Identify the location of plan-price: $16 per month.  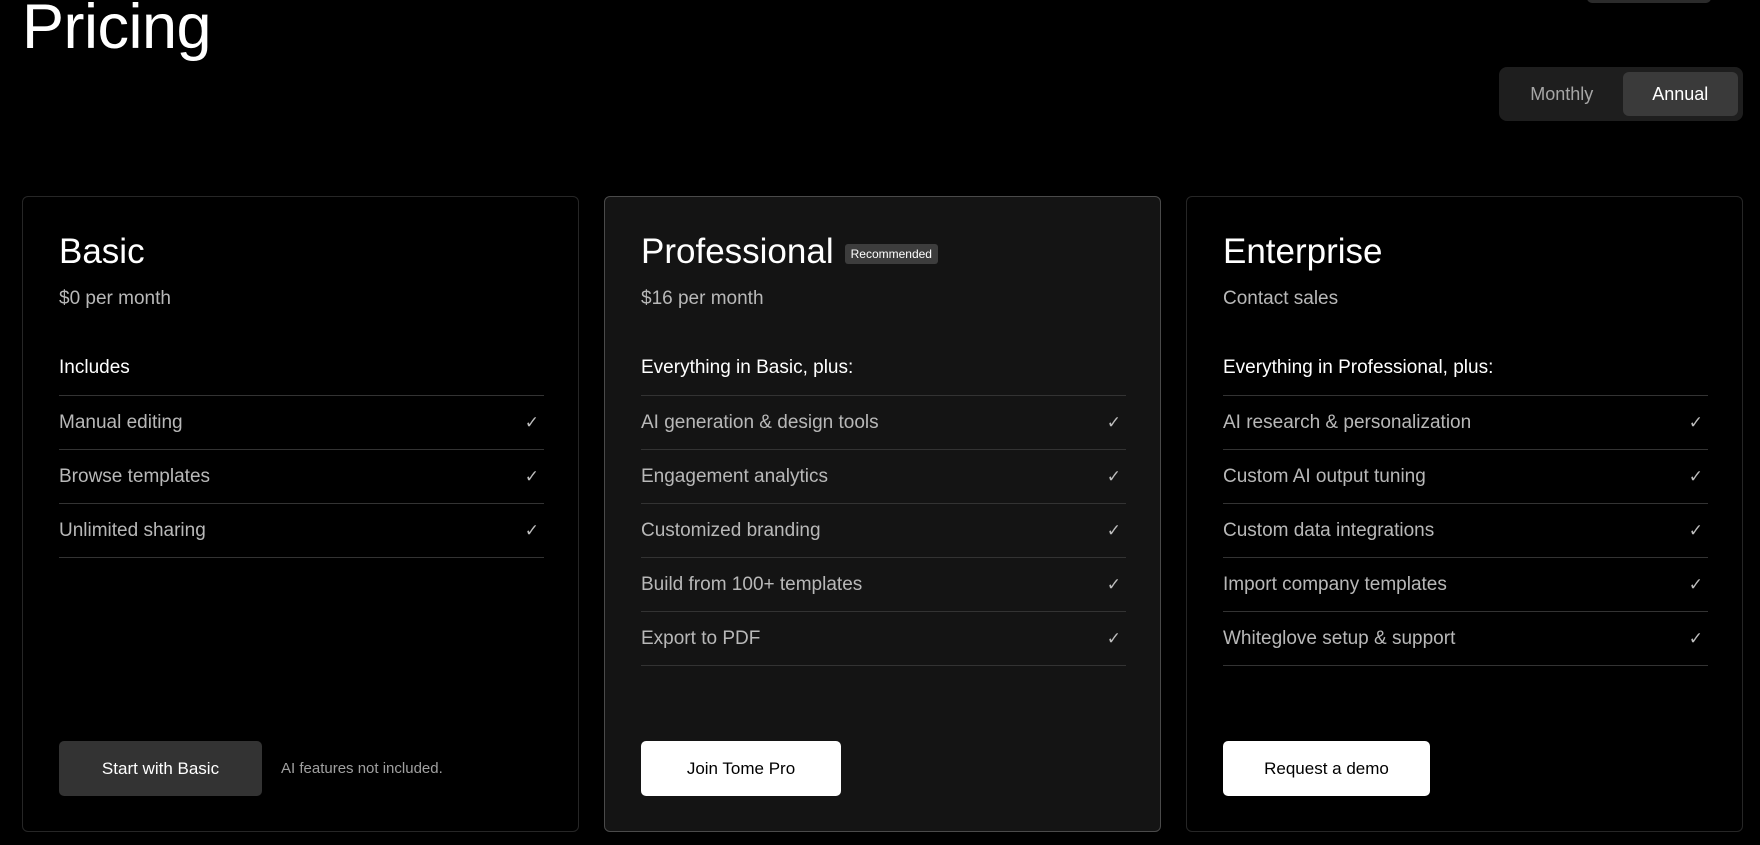
(702, 298).